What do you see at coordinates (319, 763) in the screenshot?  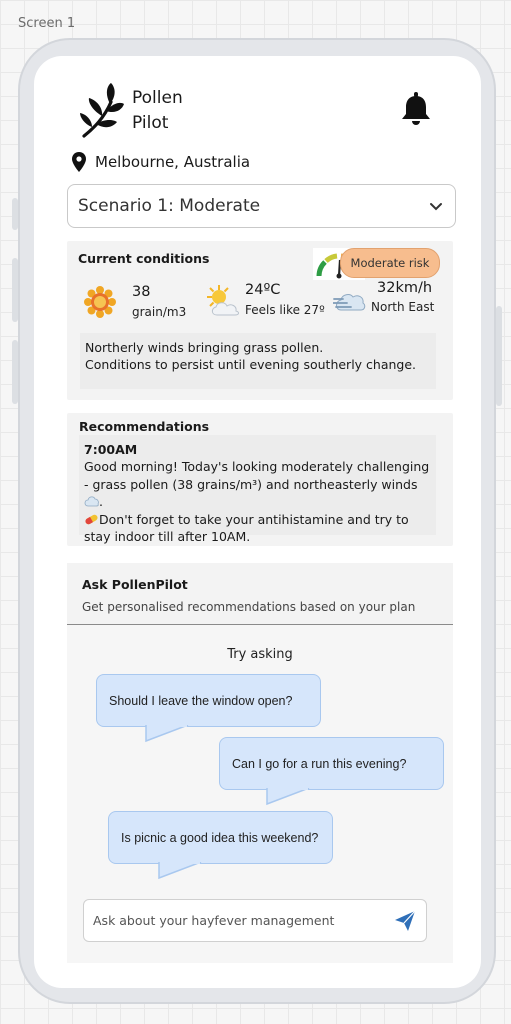 I see `suggestion-text: Can I go for a run this evening?` at bounding box center [319, 763].